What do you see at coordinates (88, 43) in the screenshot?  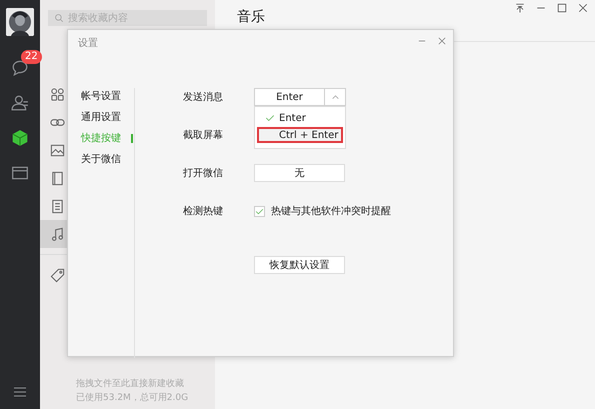 I see `dialog-title: 设置` at bounding box center [88, 43].